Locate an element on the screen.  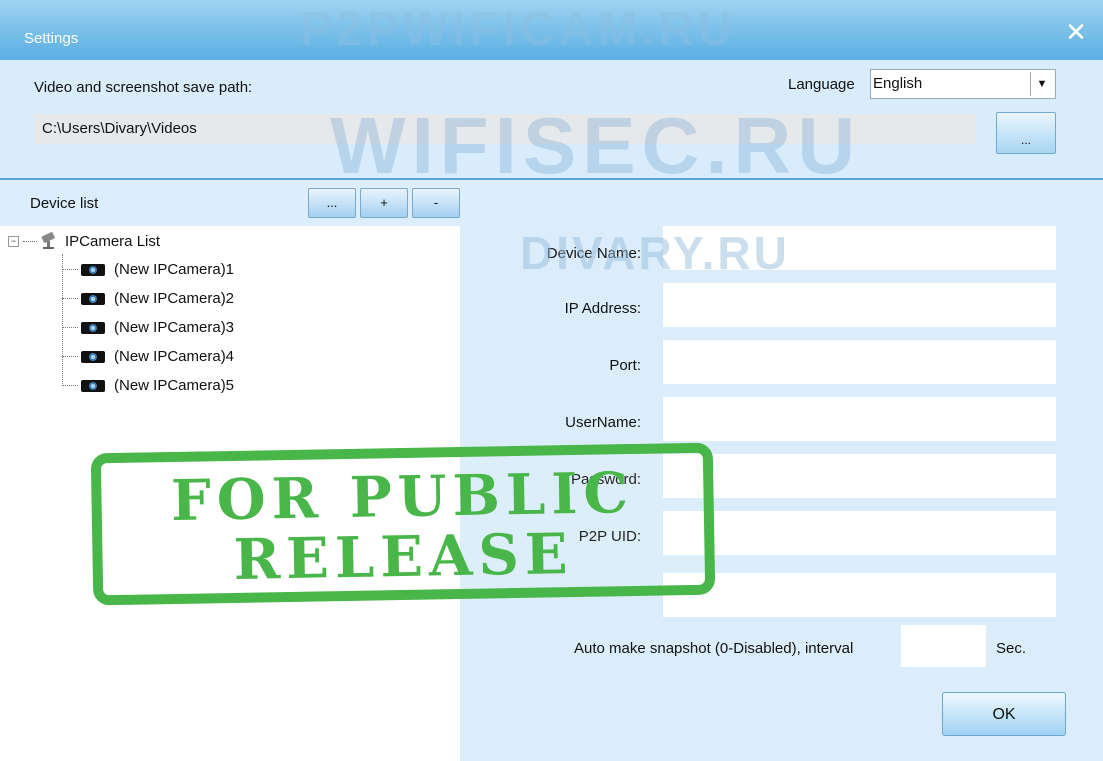
tree-item-label: (New IPCamera)4 is located at coordinates (174, 356).